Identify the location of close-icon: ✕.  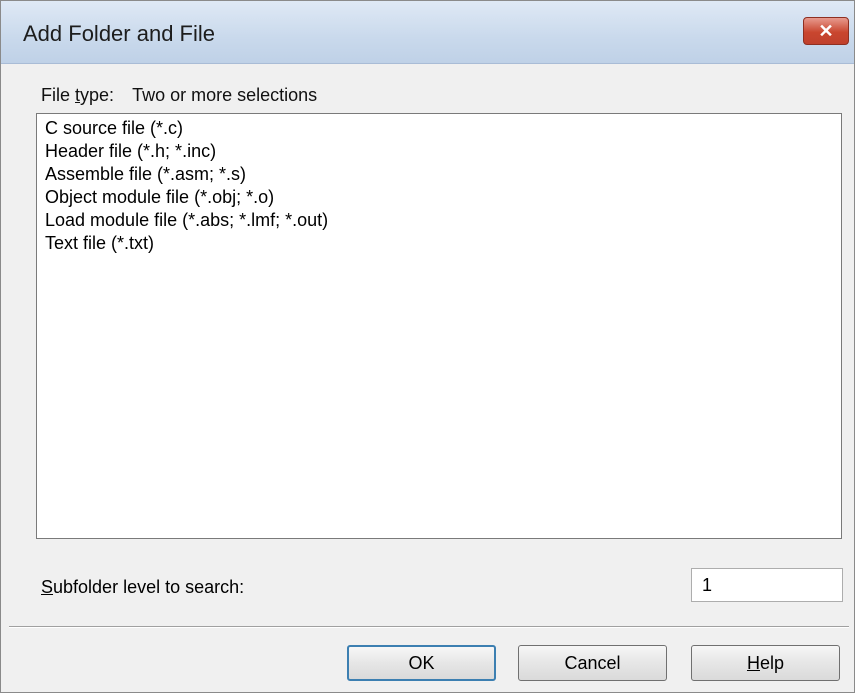
(826, 30).